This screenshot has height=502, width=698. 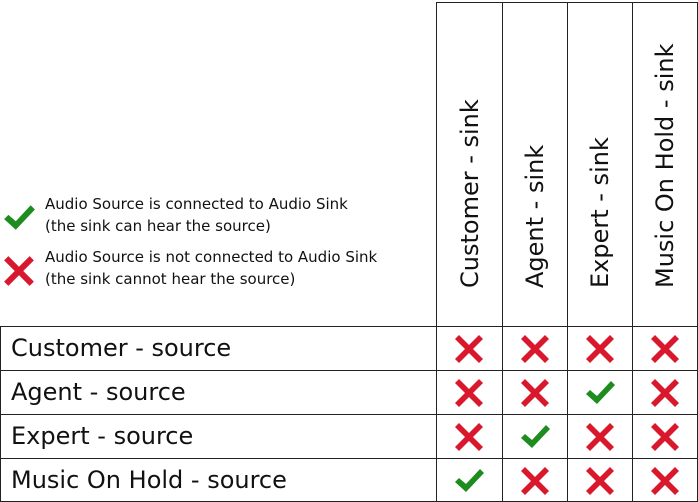 I want to click on sink-header-label-wrap: Agent - sink, so click(x=535, y=164).